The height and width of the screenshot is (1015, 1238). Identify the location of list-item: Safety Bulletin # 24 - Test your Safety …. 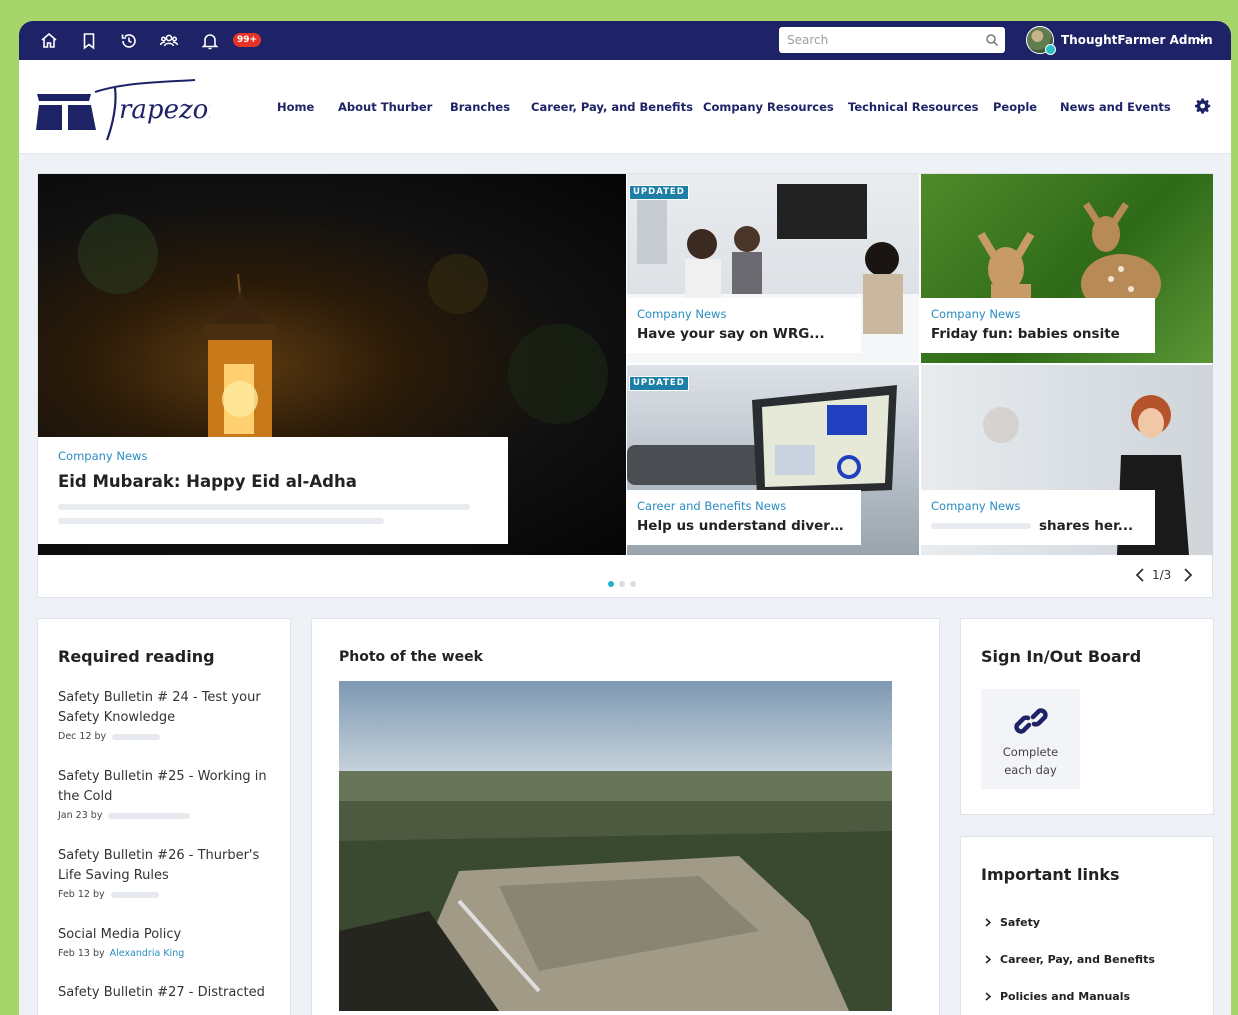
(168, 715).